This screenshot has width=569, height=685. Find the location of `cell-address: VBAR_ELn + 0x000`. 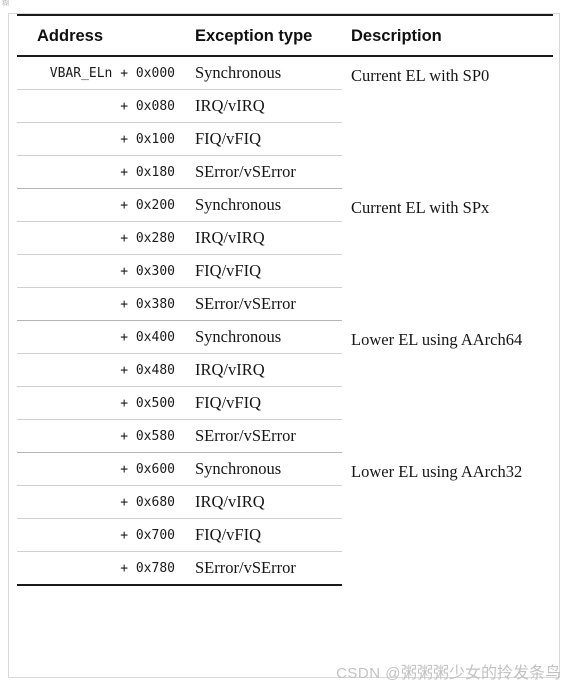

cell-address: VBAR_ELn + 0x000 is located at coordinates (102, 73).